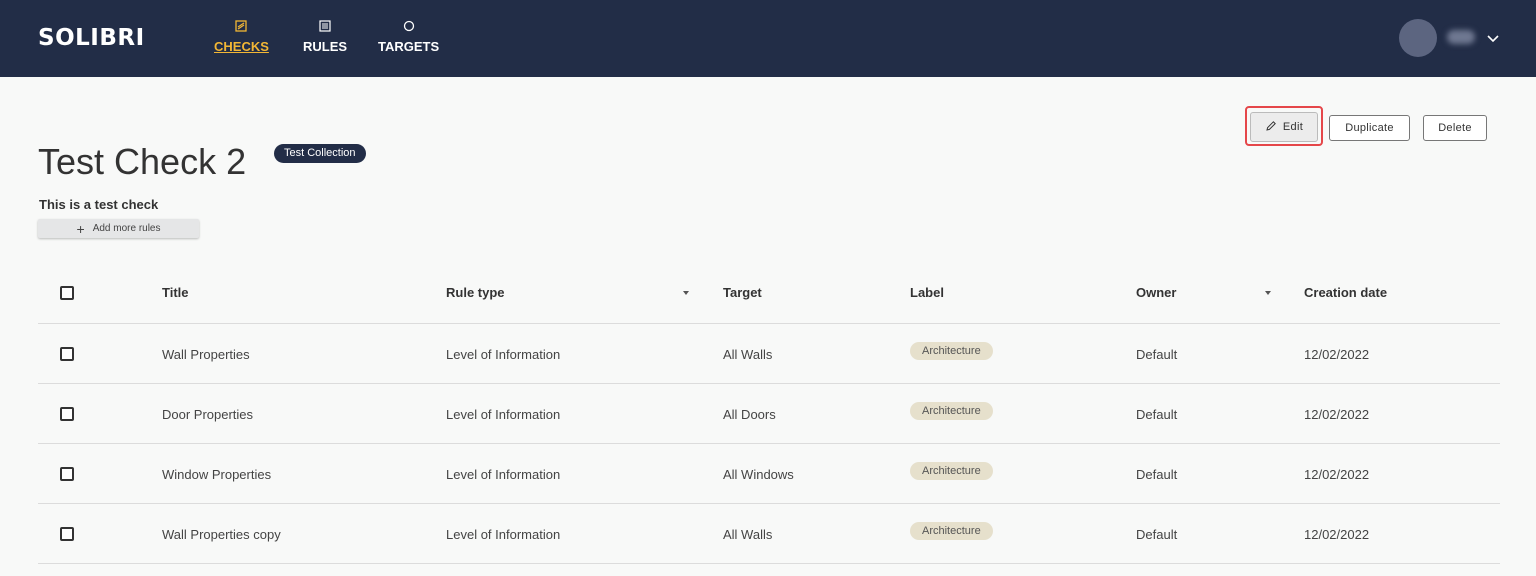 This screenshot has width=1536, height=576. What do you see at coordinates (1461, 37) in the screenshot?
I see `user-name-blurred` at bounding box center [1461, 37].